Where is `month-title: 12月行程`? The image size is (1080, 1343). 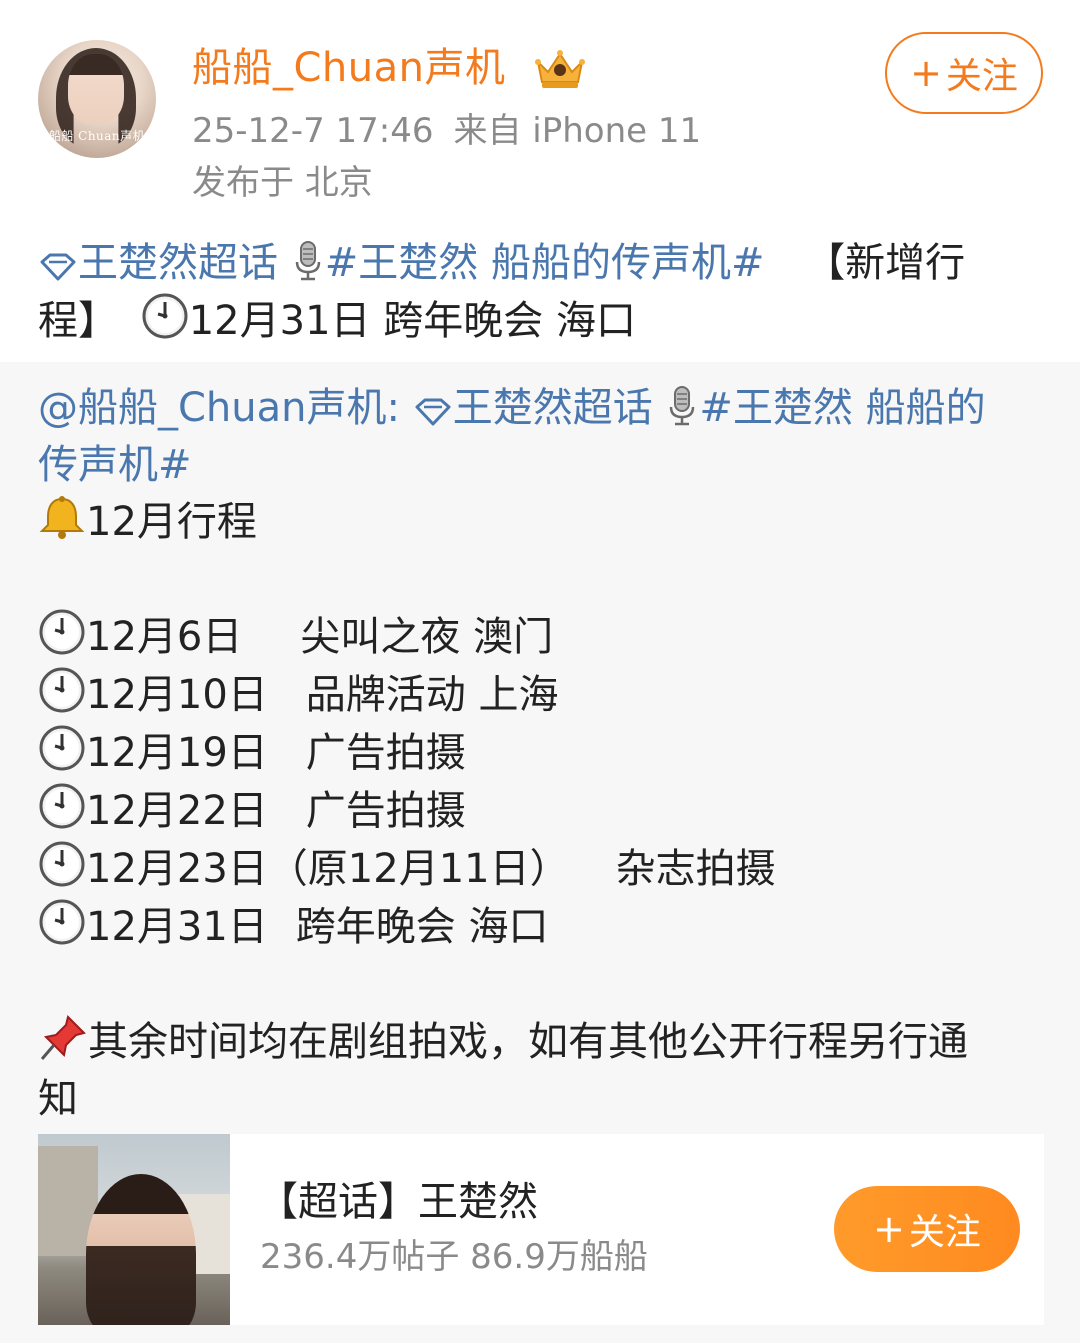
month-title: 12月行程 is located at coordinates (171, 522).